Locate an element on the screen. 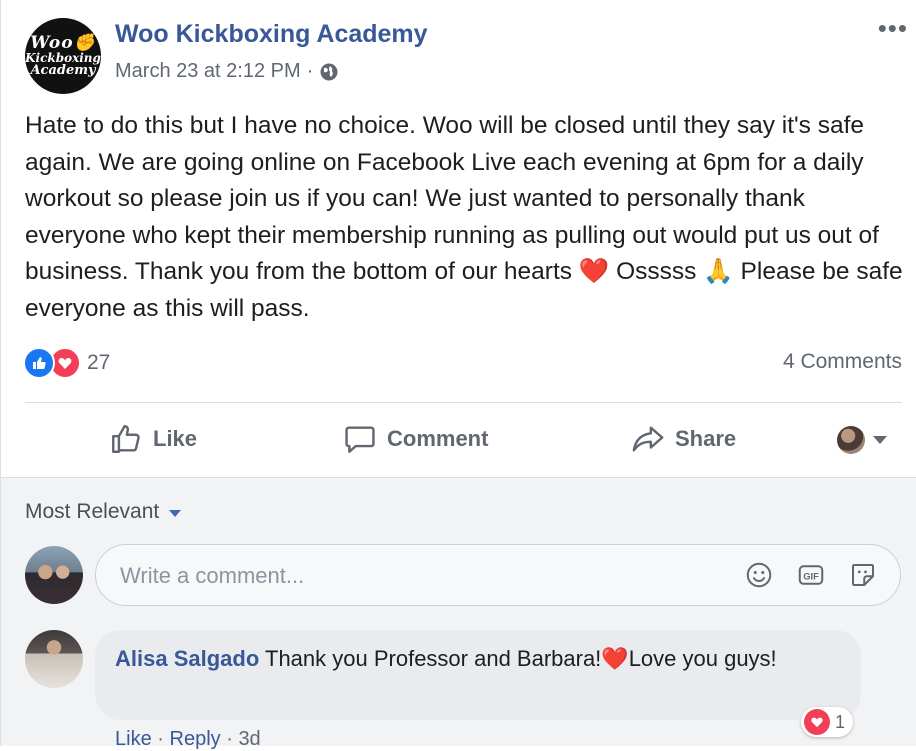  comment-input is located at coordinates (420, 575).